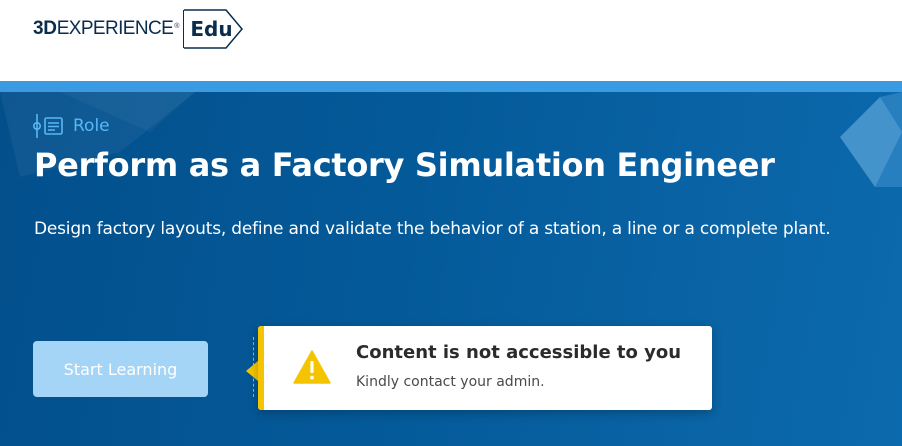 The height and width of the screenshot is (446, 902). Describe the element at coordinates (48, 126) in the screenshot. I see `role-icon` at that location.